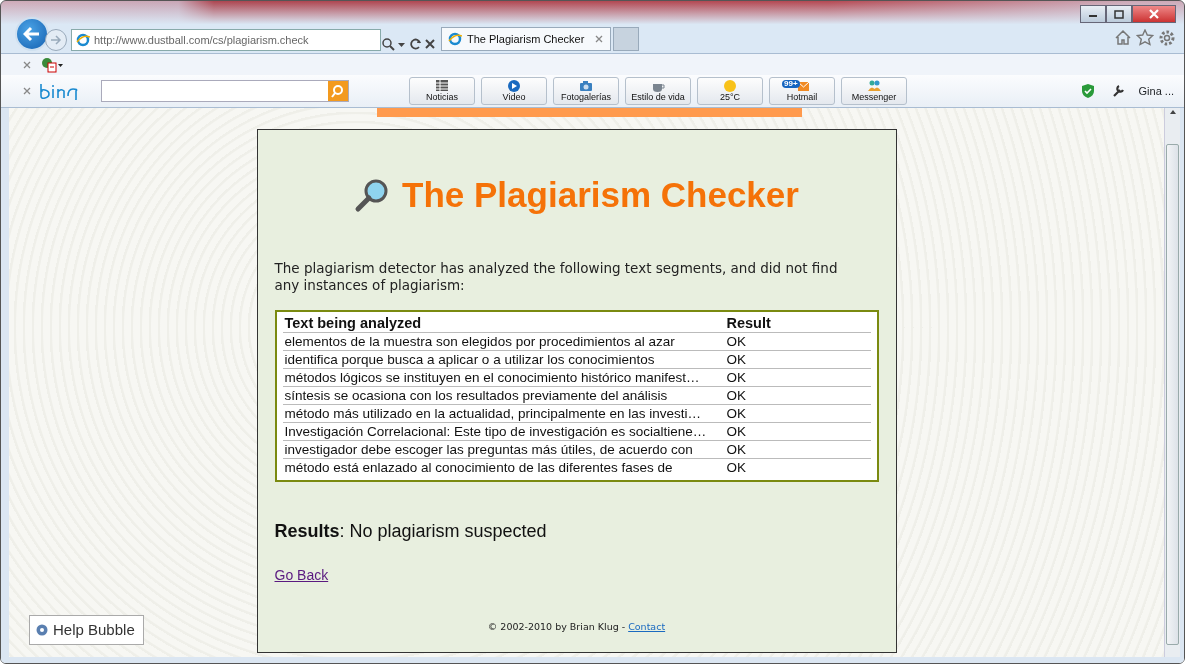 Image resolution: width=1185 pixels, height=664 pixels. I want to click on search-field, so click(225, 91).